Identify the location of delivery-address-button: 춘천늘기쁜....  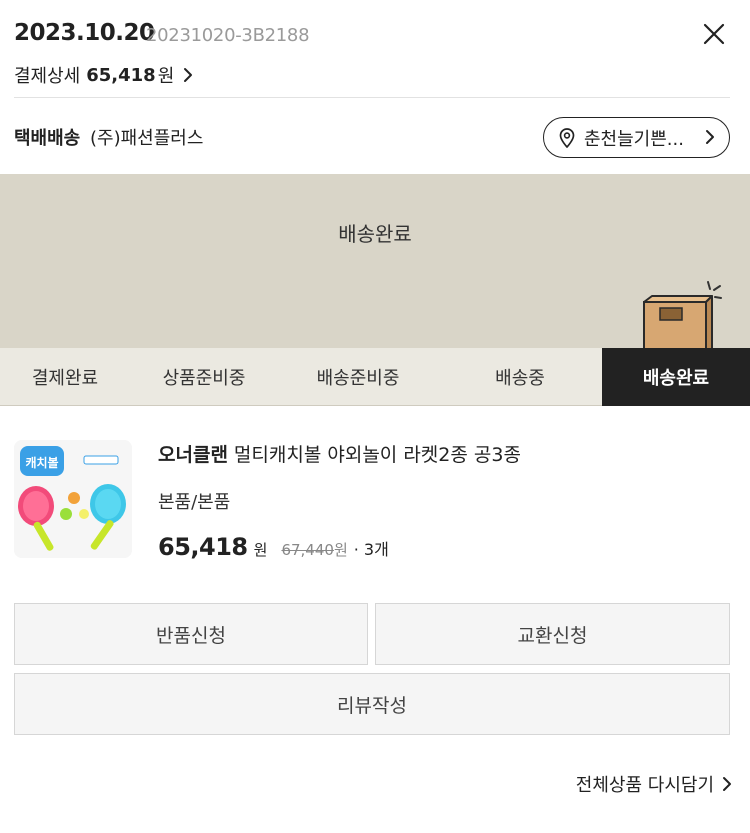
(636, 137).